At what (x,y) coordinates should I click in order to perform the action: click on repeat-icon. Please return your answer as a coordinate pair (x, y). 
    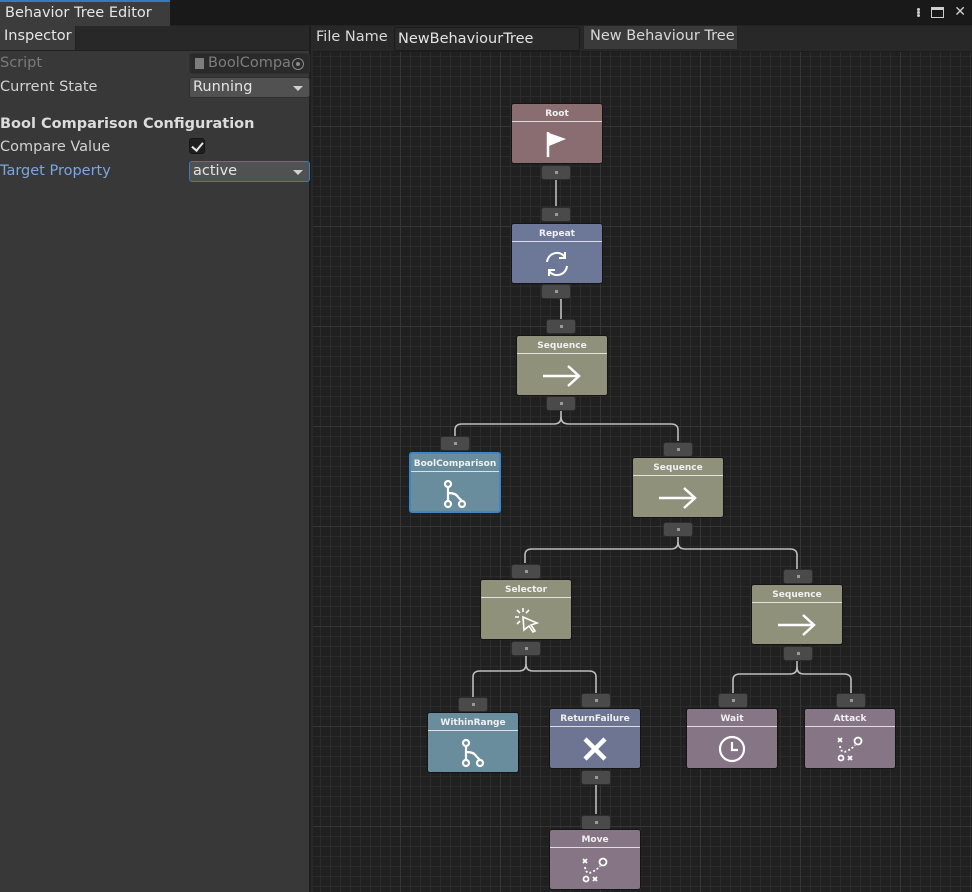
    Looking at the image, I should click on (557, 263).